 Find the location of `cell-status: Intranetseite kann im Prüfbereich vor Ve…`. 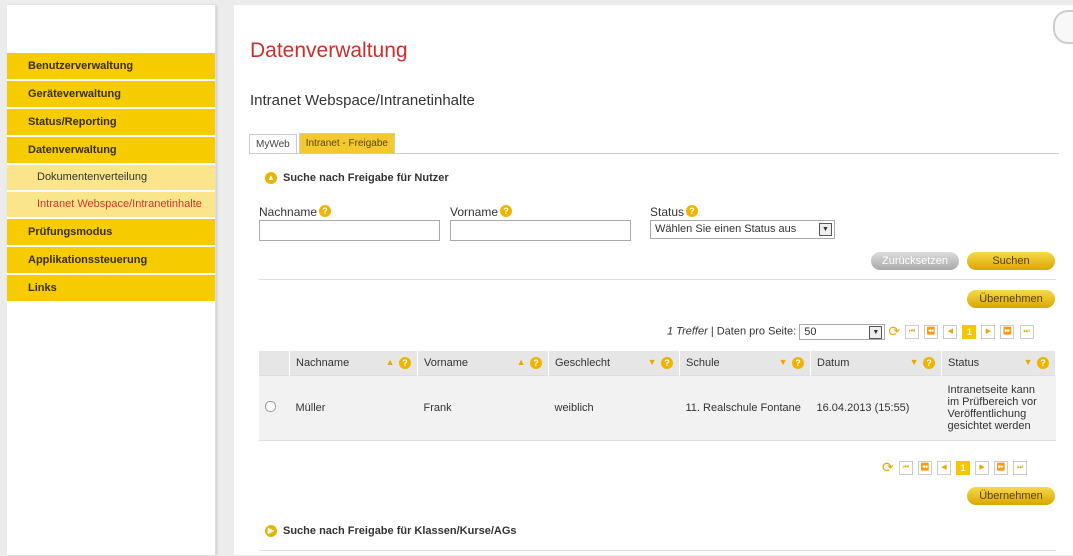

cell-status: Intranetseite kann im Prüfbereich vor Ve… is located at coordinates (998, 408).